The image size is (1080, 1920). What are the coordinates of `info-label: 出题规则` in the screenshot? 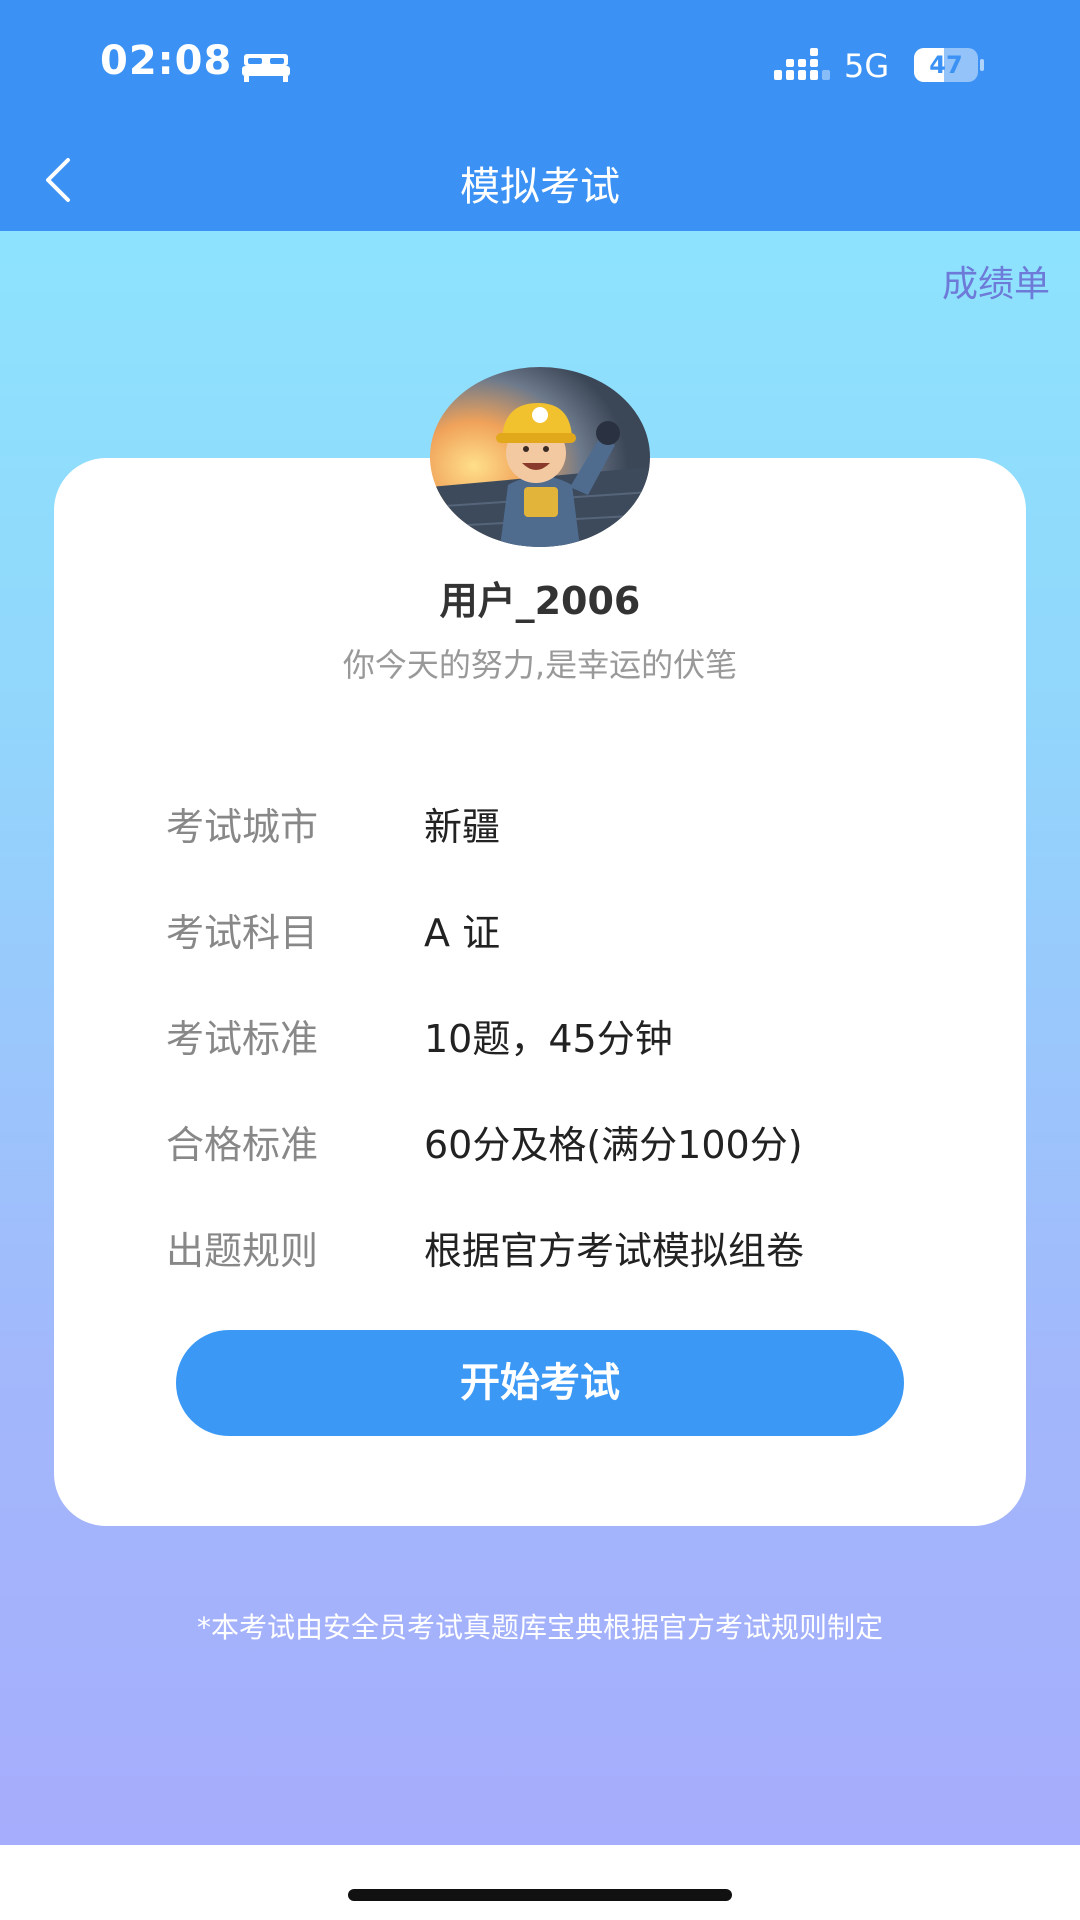 It's located at (242, 1251).